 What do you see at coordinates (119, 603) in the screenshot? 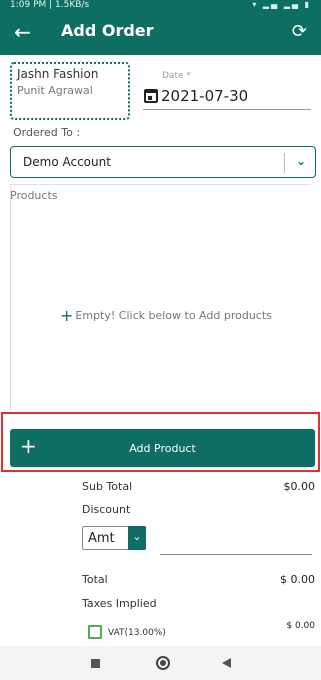
I see `taxes-label: Taxes Implied` at bounding box center [119, 603].